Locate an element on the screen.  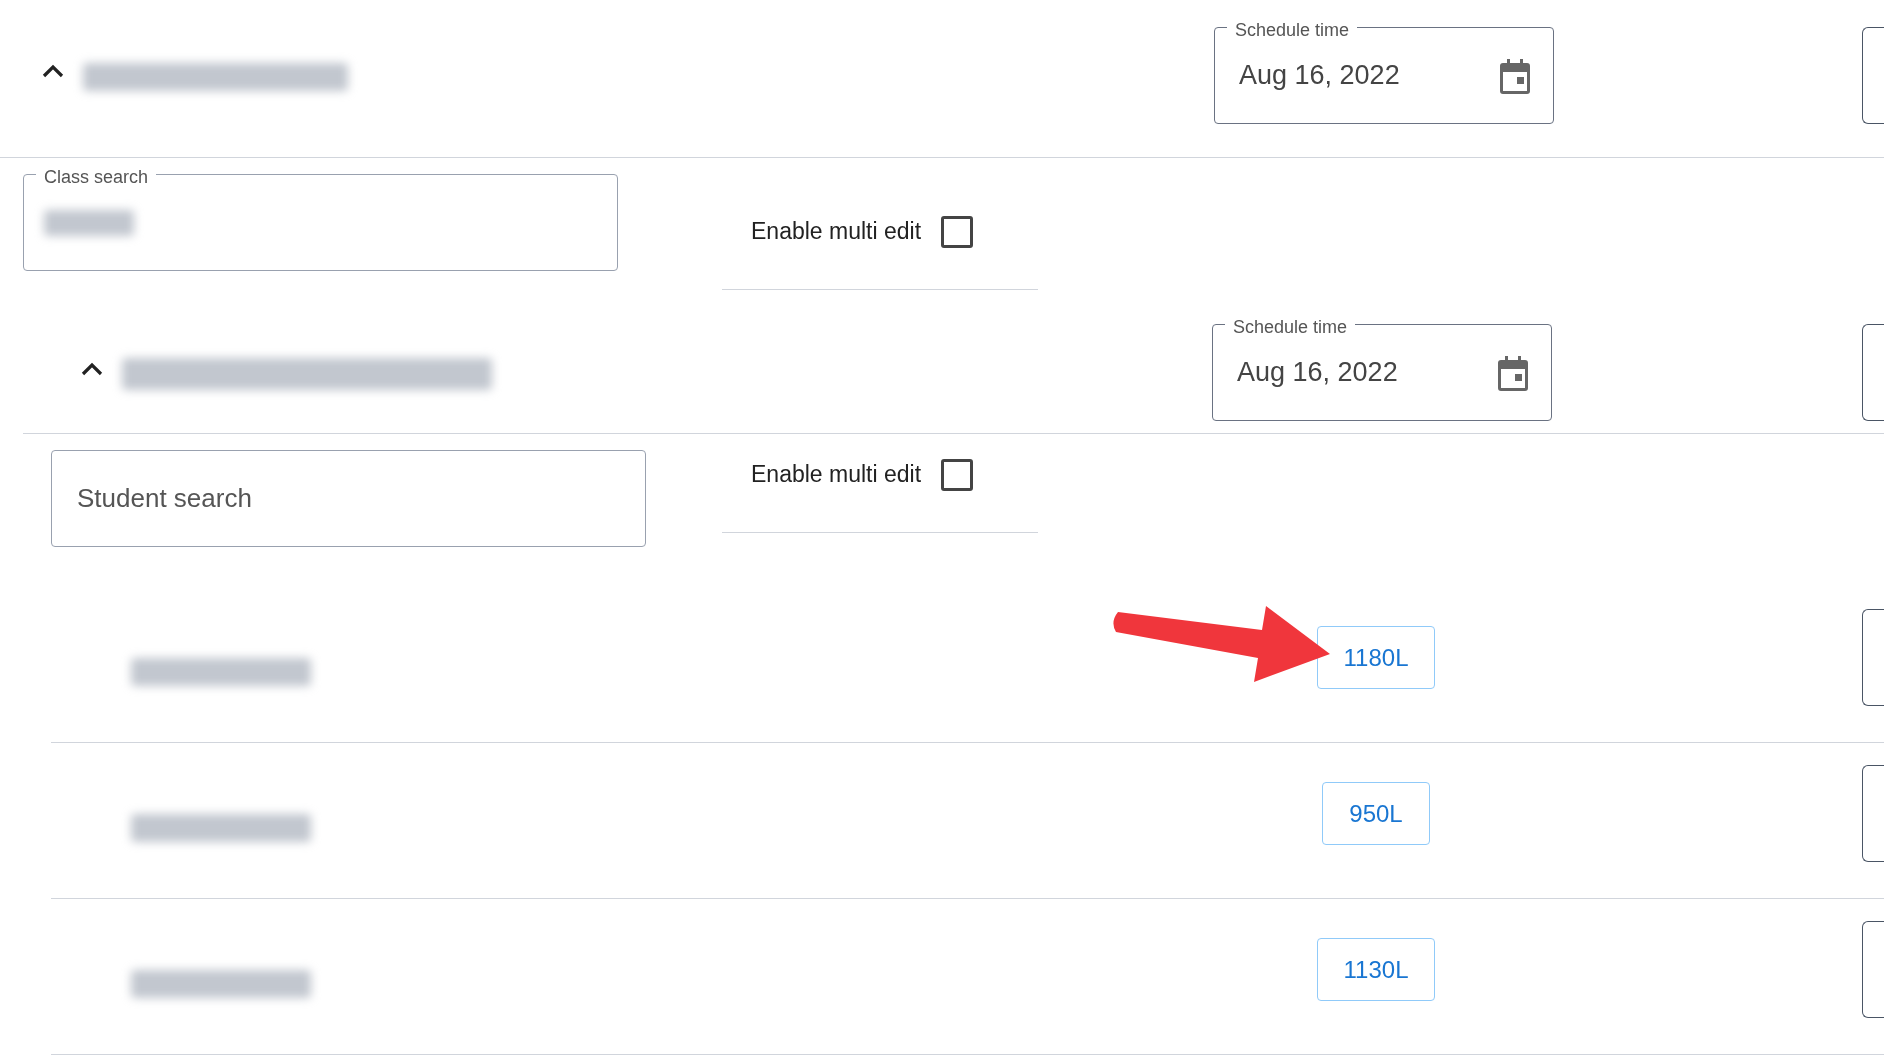
score-button: 950L is located at coordinates (1376, 813).